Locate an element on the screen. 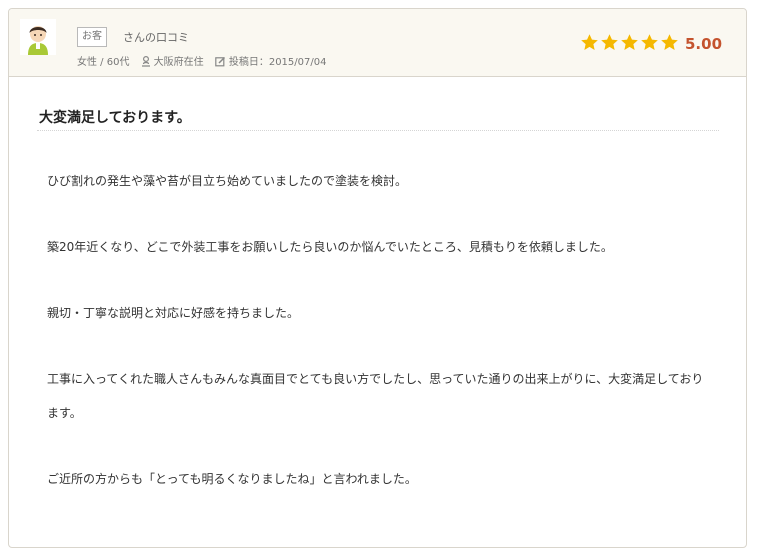  rating-stars is located at coordinates (630, 44).